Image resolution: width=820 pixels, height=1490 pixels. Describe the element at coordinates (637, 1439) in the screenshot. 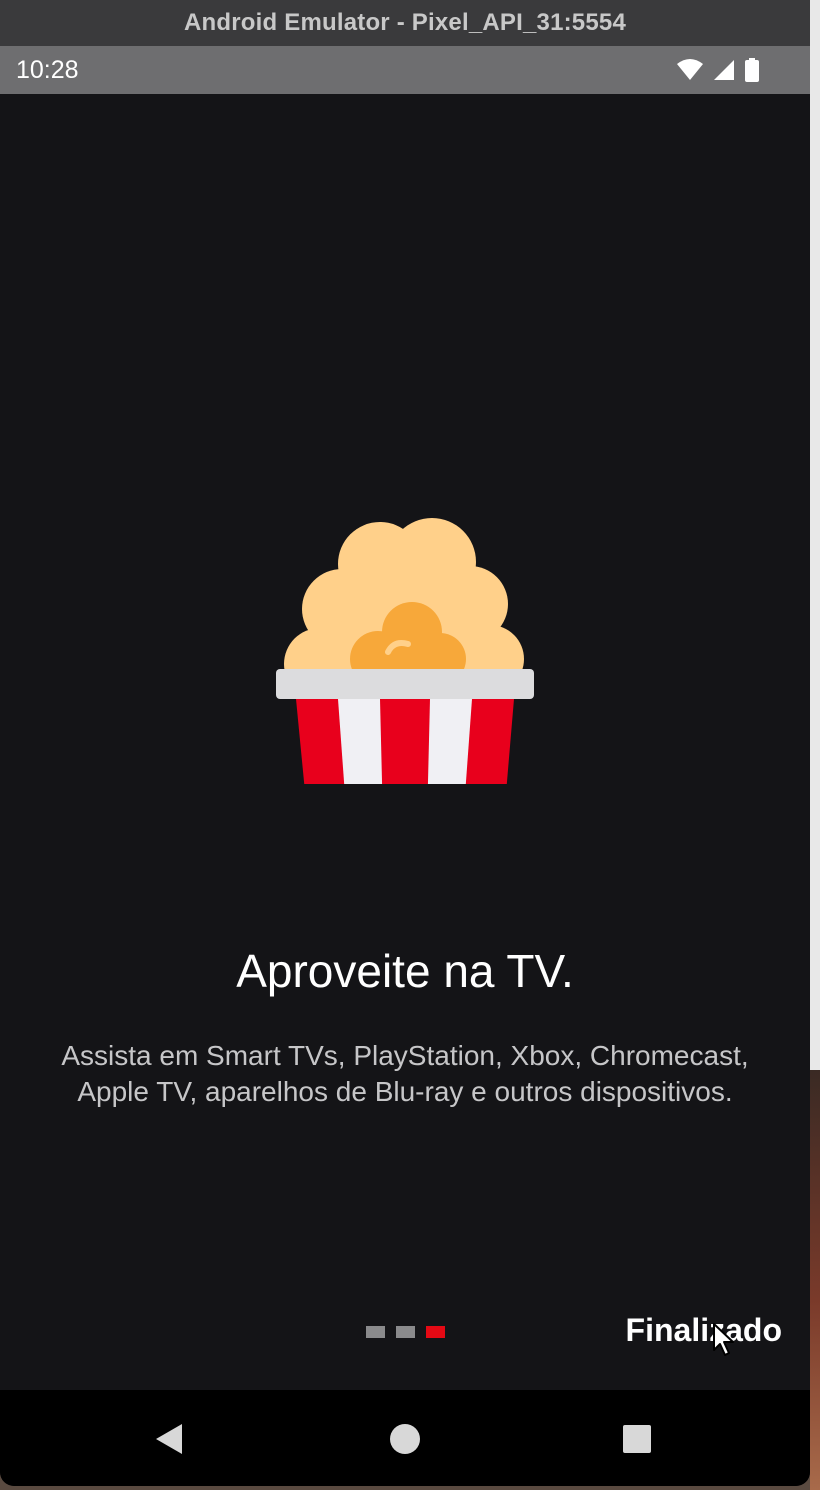

I see `recents-icon` at that location.